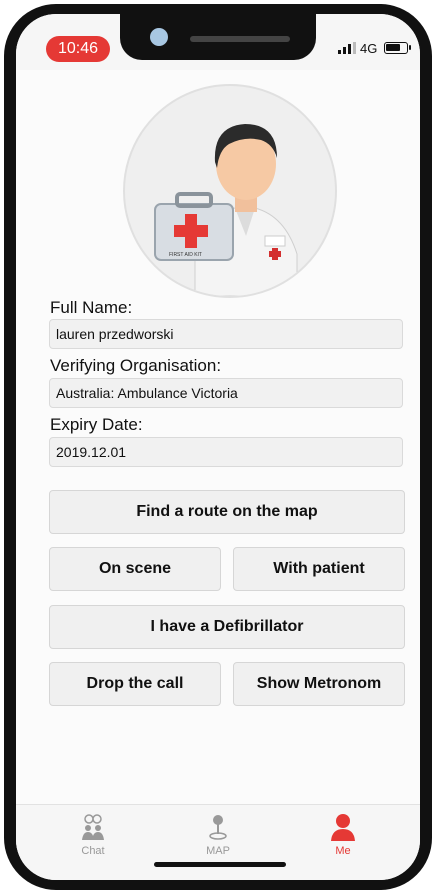  I want to click on status-time: 10:46, so click(78, 49).